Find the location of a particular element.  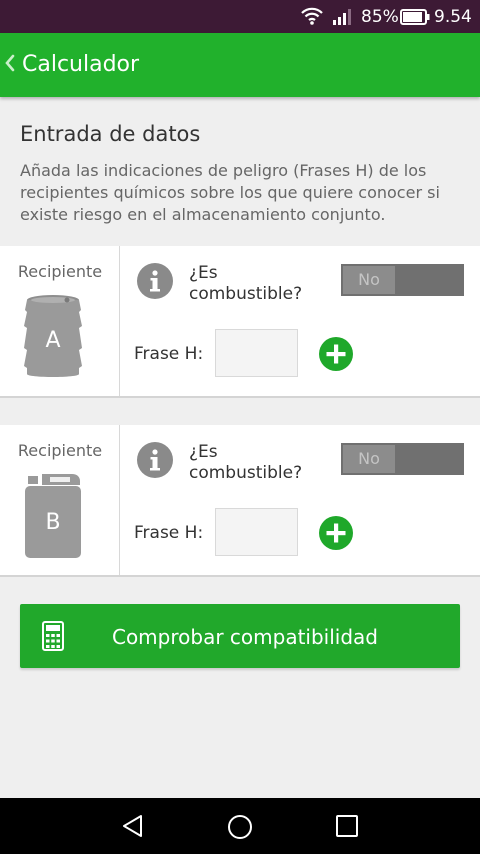

add-frase-h-button-a is located at coordinates (336, 356).